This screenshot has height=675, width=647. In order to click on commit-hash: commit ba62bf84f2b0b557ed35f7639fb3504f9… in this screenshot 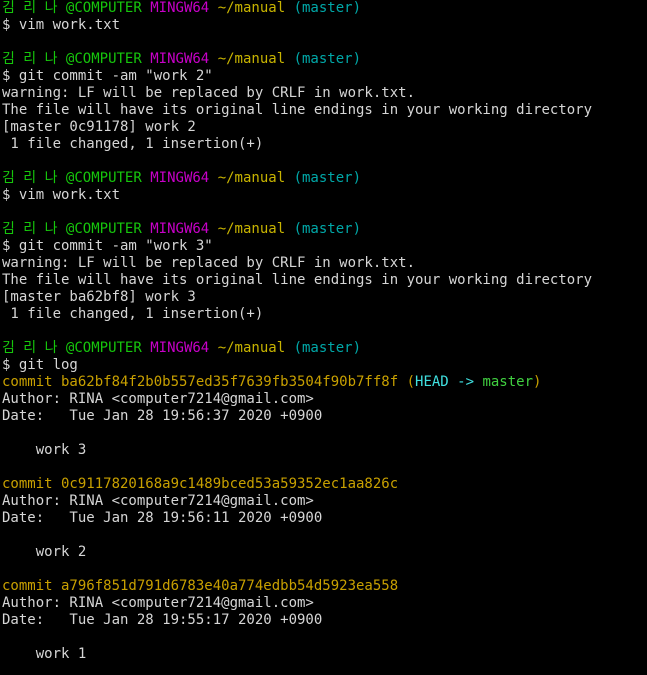, I will do `click(200, 382)`.